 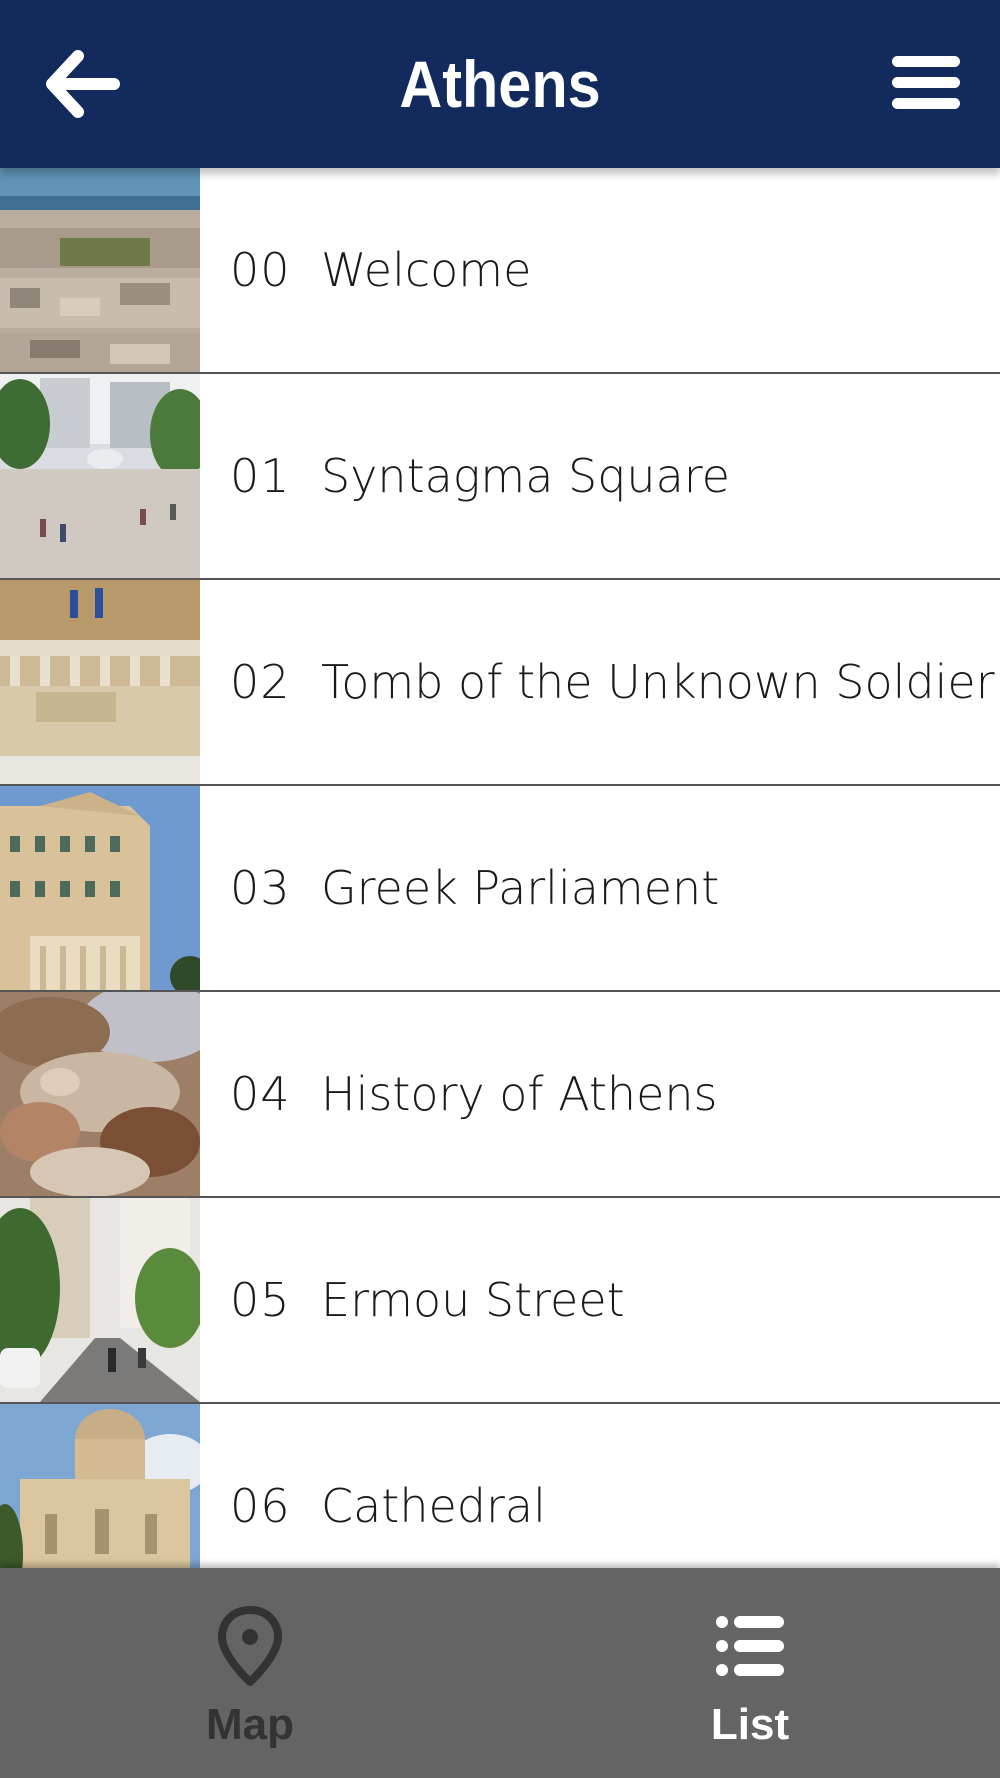 What do you see at coordinates (750, 1646) in the screenshot?
I see `list-icon` at bounding box center [750, 1646].